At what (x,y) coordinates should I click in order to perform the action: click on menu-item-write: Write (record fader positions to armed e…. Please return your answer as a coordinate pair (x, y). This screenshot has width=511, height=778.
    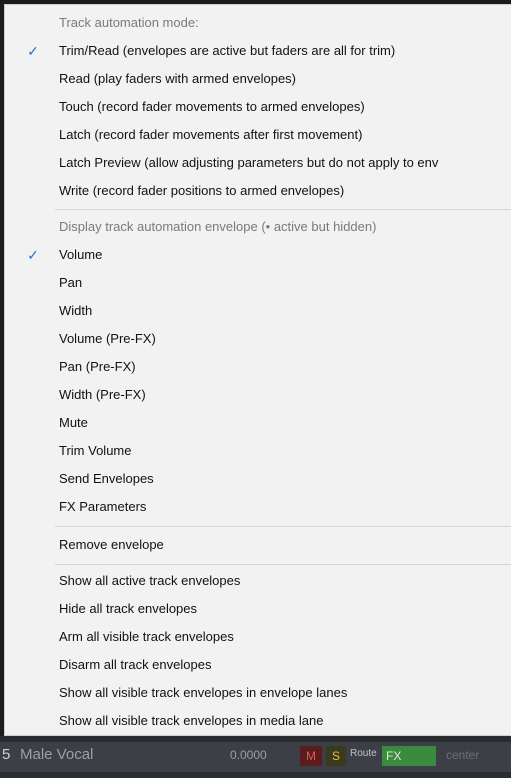
    Looking at the image, I should click on (258, 191).